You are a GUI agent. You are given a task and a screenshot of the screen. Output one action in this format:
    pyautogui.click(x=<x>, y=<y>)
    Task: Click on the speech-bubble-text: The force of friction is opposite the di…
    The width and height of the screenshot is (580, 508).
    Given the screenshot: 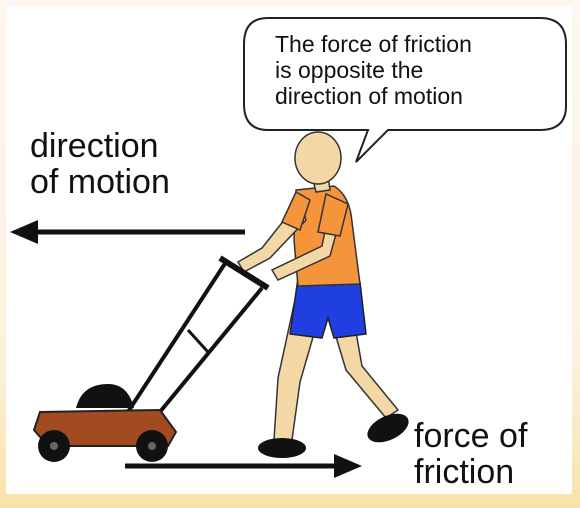 What is the action you would take?
    pyautogui.click(x=373, y=70)
    